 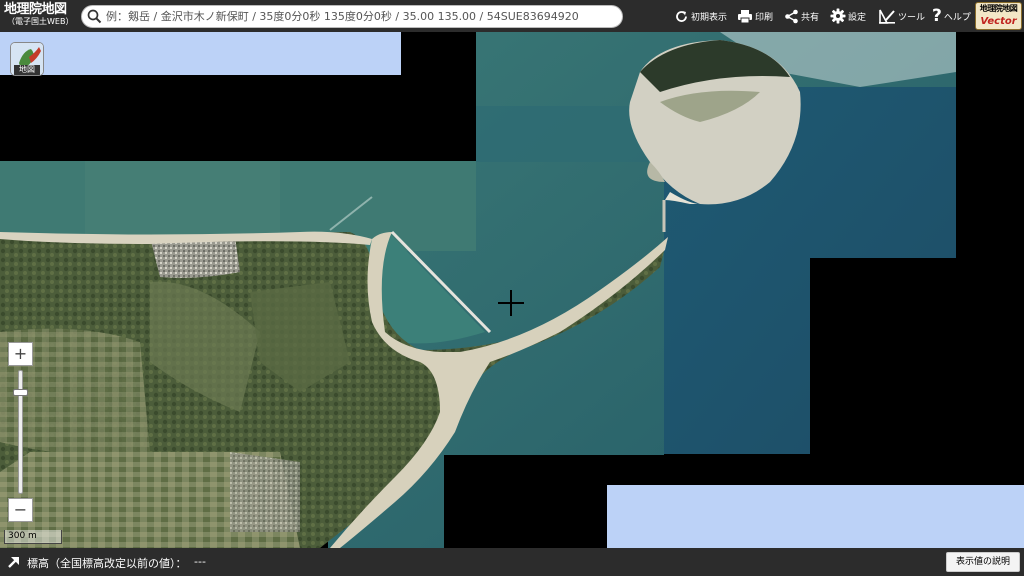 I want to click on refresh-icon, so click(x=681, y=16).